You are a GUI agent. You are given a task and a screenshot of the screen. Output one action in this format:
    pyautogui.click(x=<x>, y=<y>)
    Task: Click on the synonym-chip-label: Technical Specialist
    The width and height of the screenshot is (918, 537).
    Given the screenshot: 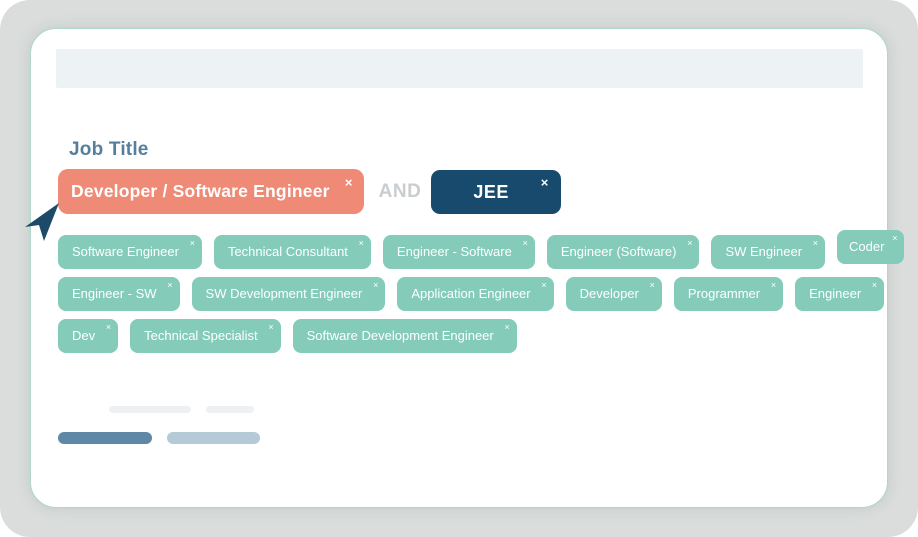 What is the action you would take?
    pyautogui.click(x=201, y=335)
    